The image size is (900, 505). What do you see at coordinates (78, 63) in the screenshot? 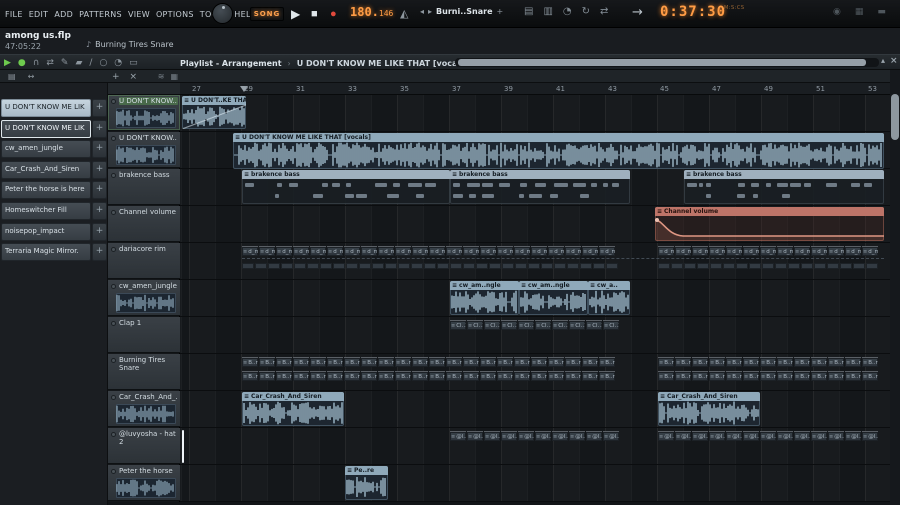
I see `brush-icon: ▰` at bounding box center [78, 63].